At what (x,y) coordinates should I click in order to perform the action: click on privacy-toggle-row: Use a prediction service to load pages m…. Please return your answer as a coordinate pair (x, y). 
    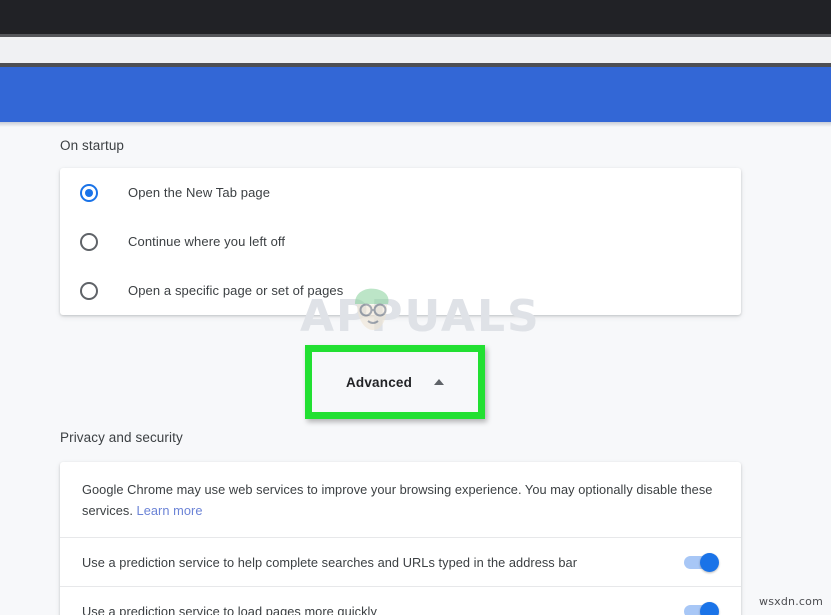
    Looking at the image, I should click on (400, 601).